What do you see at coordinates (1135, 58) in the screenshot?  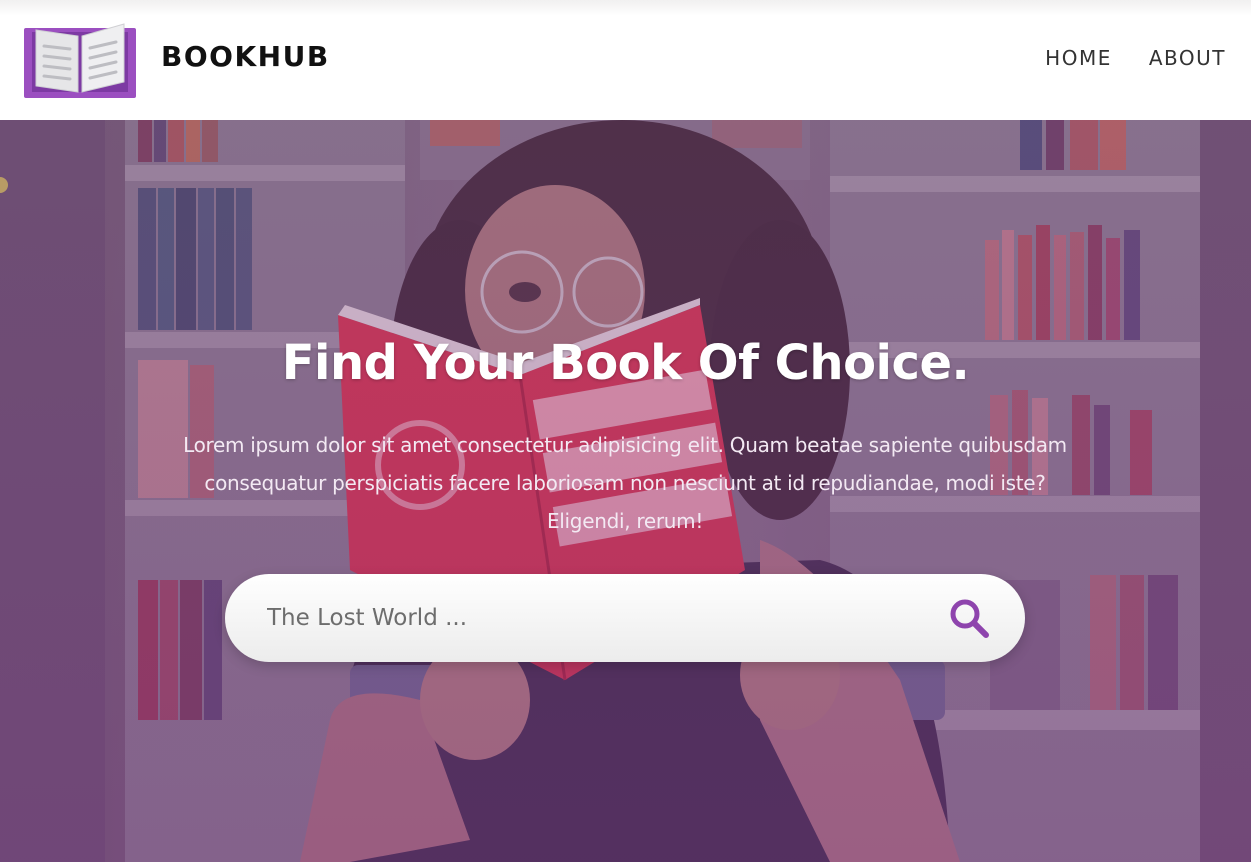 I see `main-nav: HOME ABOUT` at bounding box center [1135, 58].